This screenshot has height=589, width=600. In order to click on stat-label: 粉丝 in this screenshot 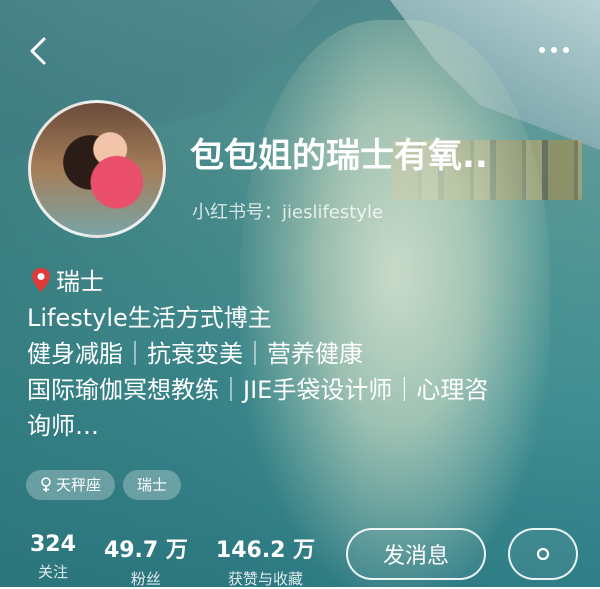, I will do `click(145, 579)`.